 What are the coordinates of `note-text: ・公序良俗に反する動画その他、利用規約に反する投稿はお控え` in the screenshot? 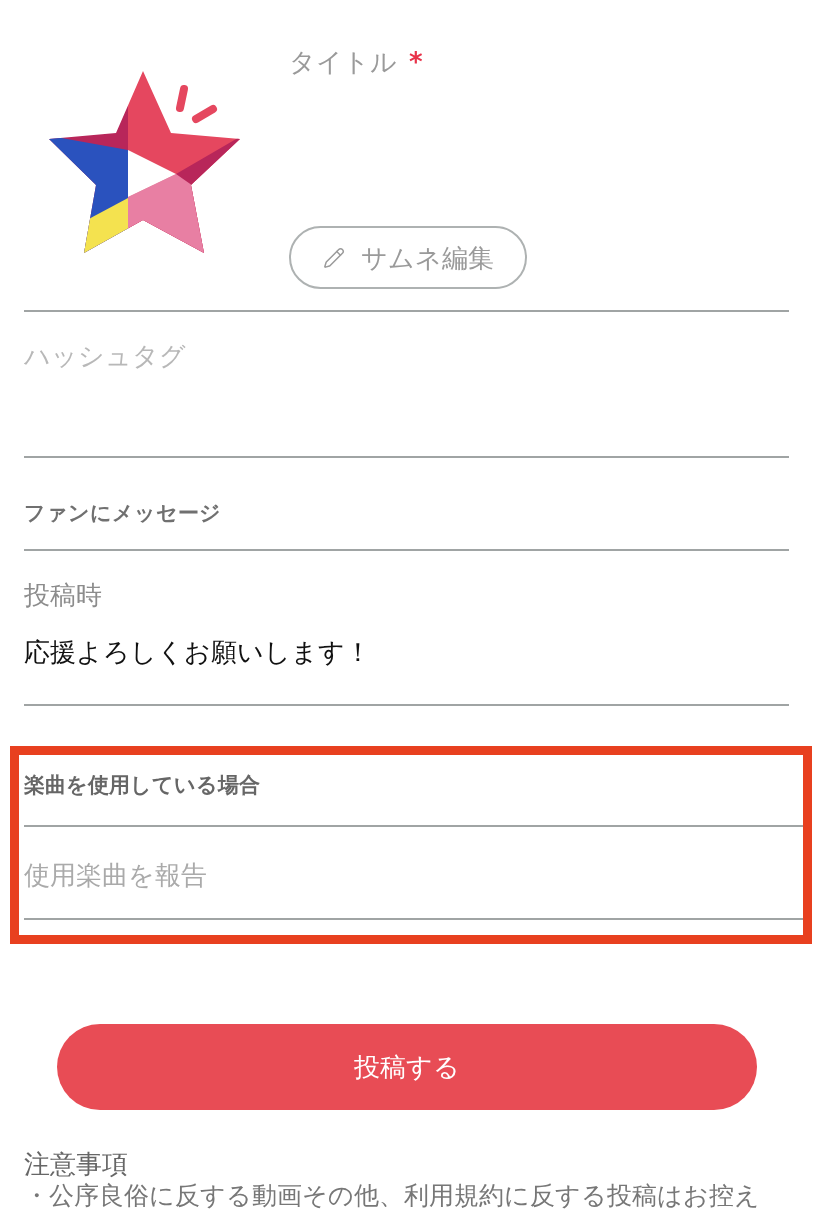 It's located at (392, 1196).